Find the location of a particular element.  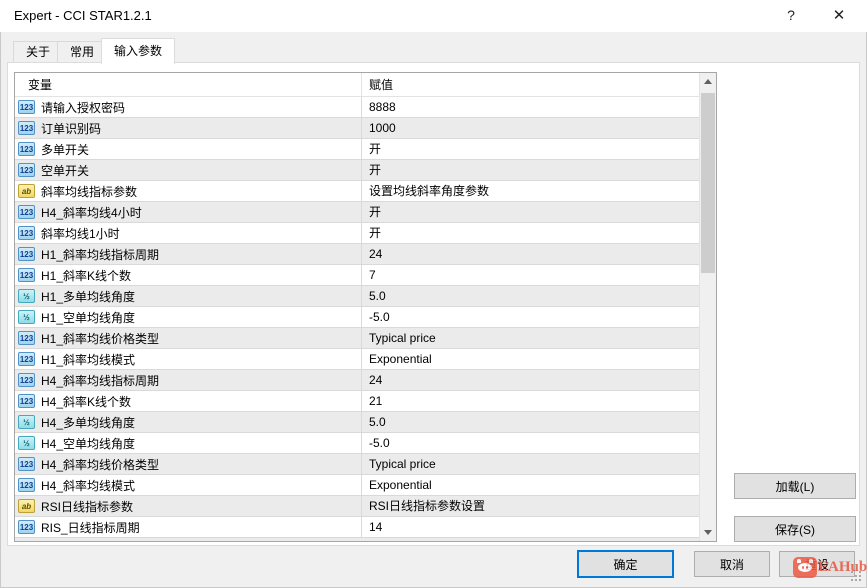

scrollbar-thumb is located at coordinates (708, 183).